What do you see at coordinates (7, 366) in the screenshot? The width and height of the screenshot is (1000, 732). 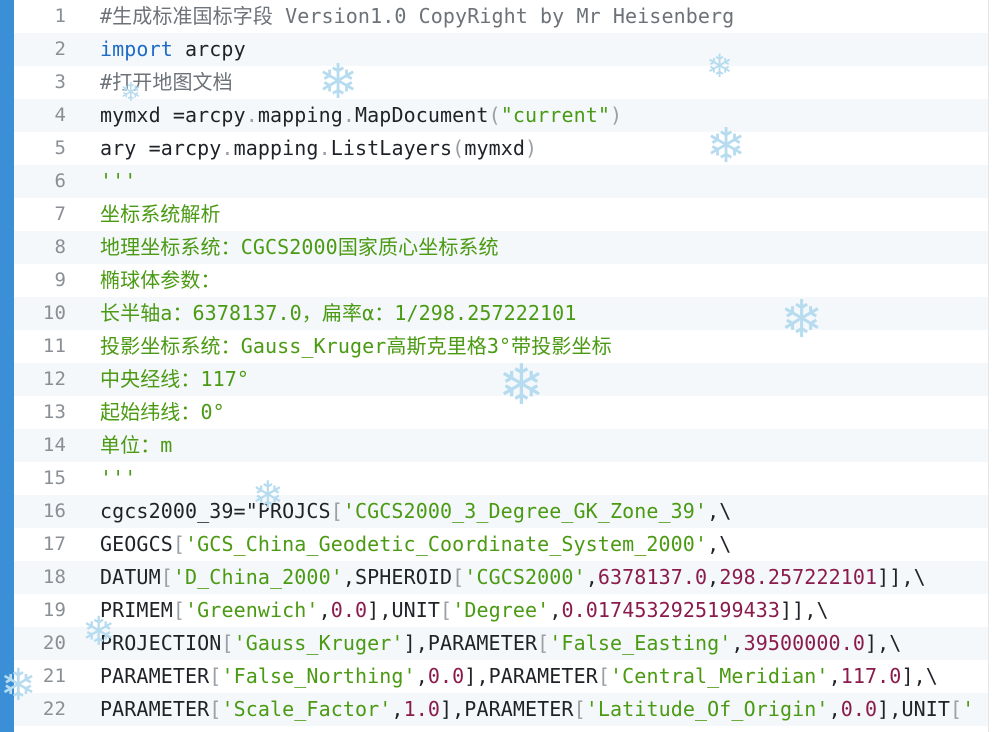 I see `left-accent-bar` at bounding box center [7, 366].